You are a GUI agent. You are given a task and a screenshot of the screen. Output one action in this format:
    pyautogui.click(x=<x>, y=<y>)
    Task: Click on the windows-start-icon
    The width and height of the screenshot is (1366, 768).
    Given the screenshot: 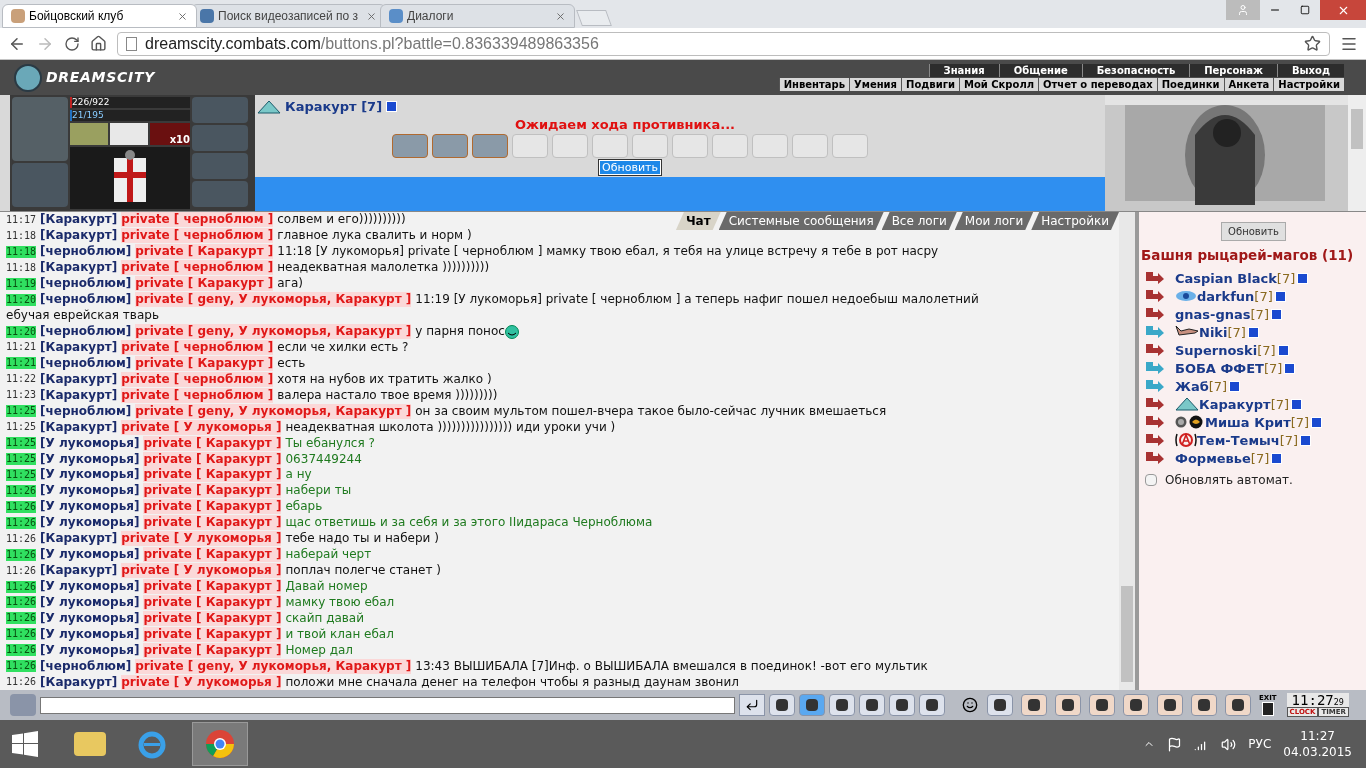 What is the action you would take?
    pyautogui.click(x=25, y=744)
    